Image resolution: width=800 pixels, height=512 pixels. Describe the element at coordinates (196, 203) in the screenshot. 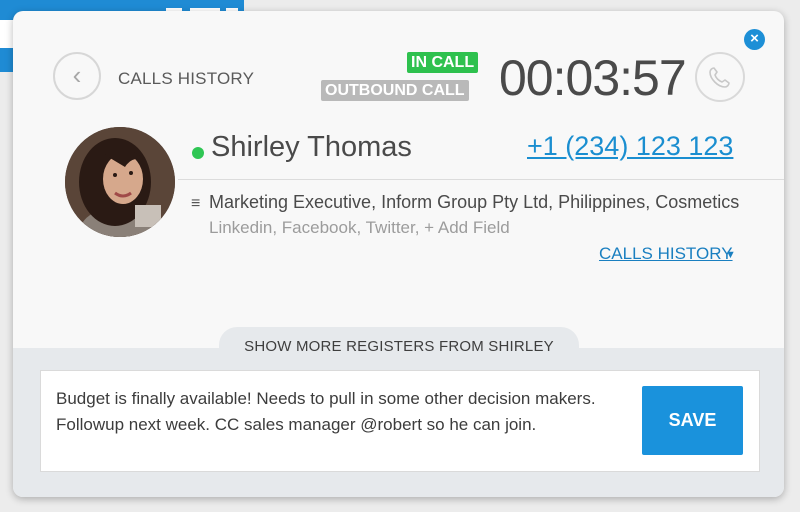

I see `menu-icon: ≡` at that location.